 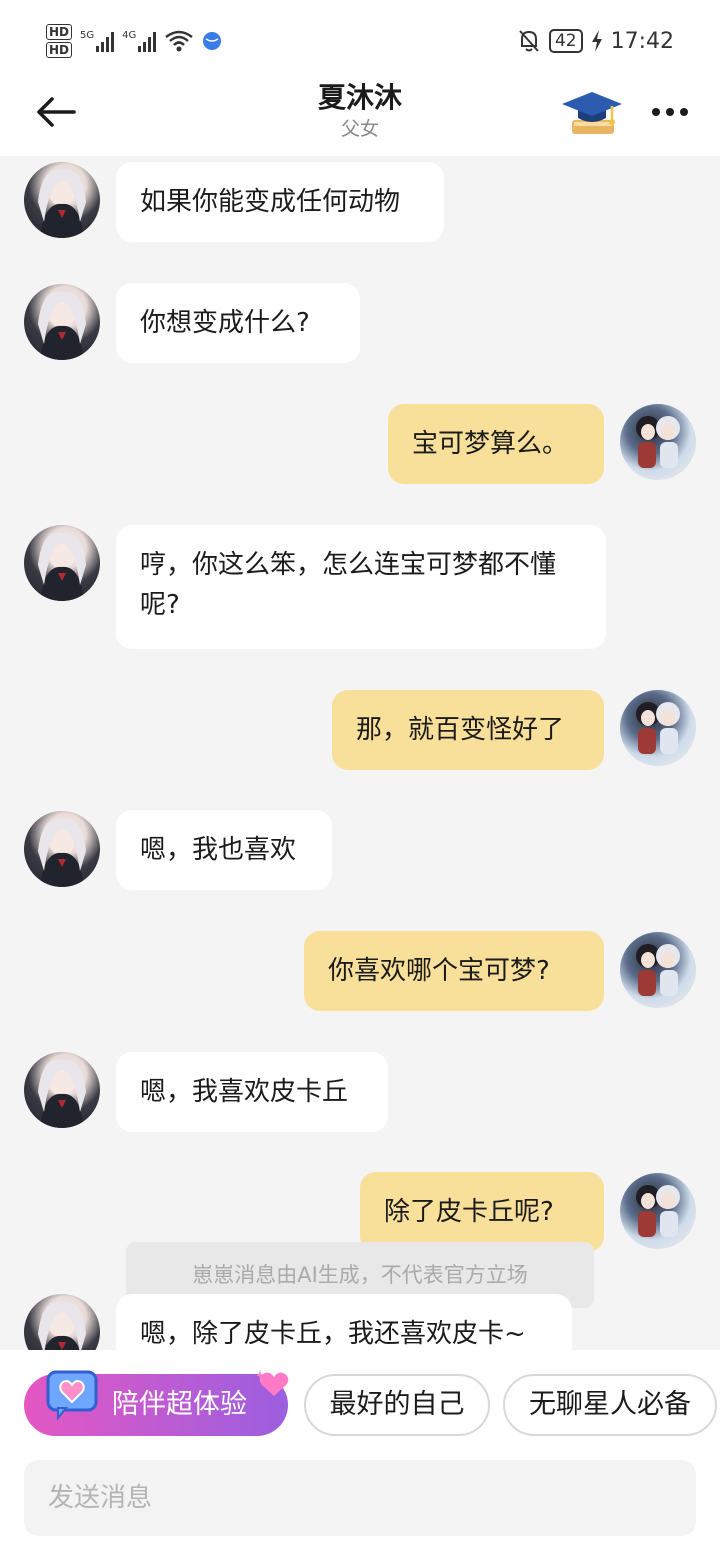 I want to click on hd-badge-1: HD, so click(x=59, y=32).